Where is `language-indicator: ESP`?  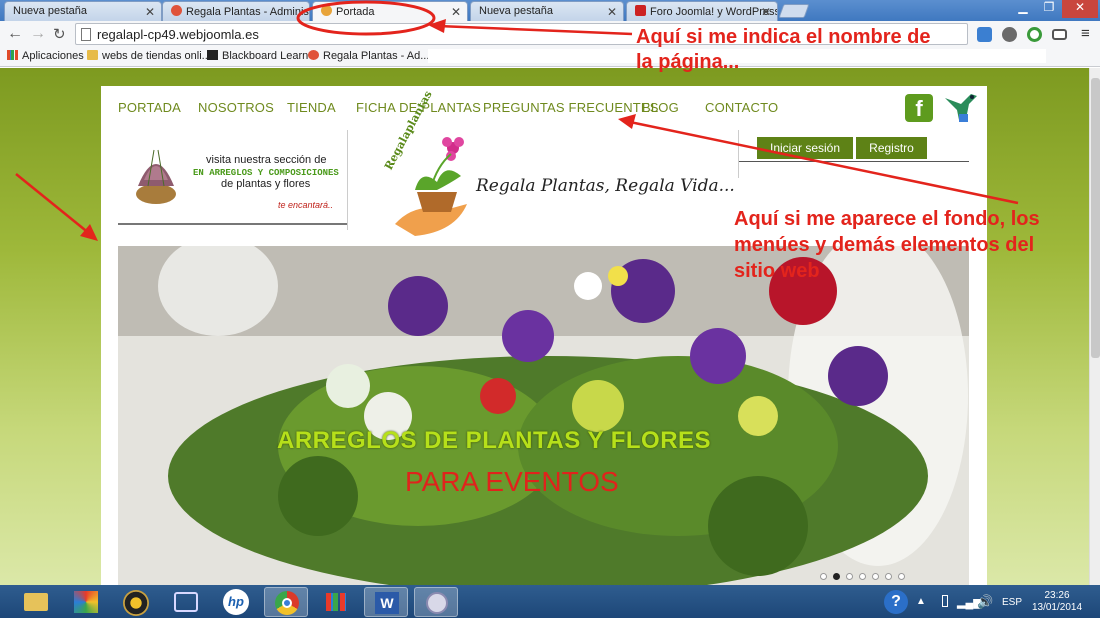
language-indicator: ESP is located at coordinates (1012, 602).